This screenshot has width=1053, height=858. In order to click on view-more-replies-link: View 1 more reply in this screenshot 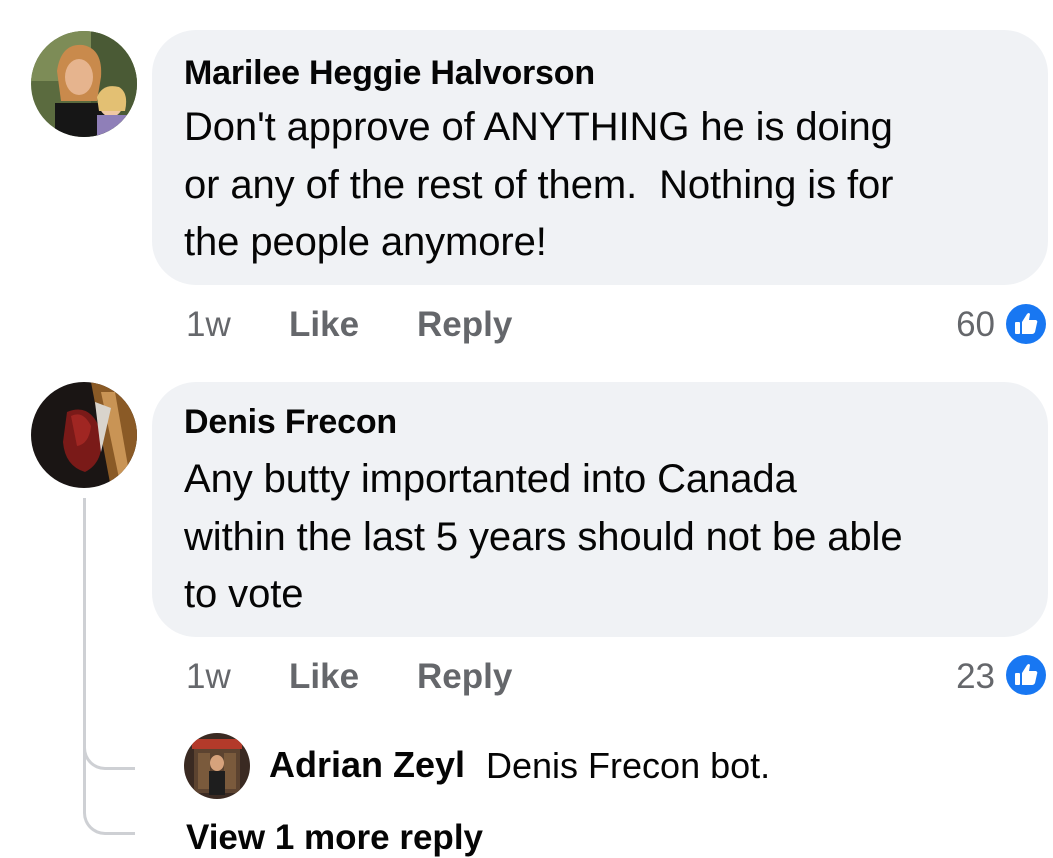, I will do `click(334, 838)`.